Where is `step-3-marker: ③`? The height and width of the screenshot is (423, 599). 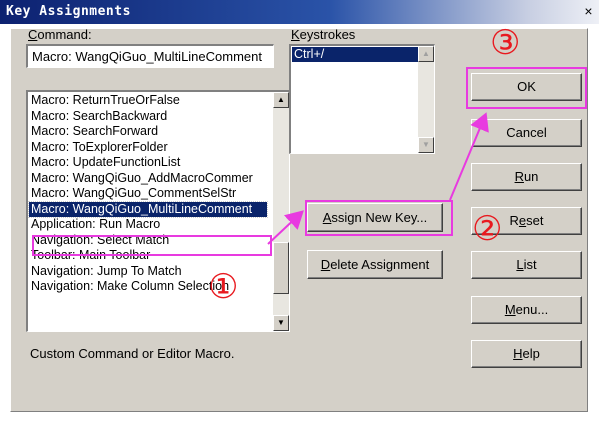
step-3-marker: ③ is located at coordinates (505, 43).